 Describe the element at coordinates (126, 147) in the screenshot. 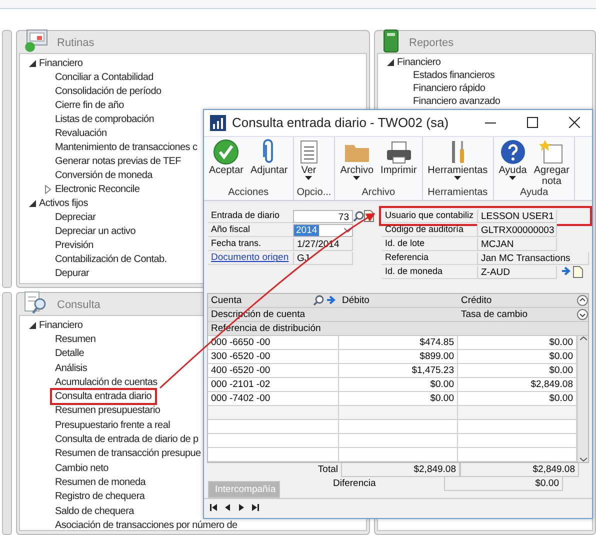

I see `tree-item: Mantenimiento de transacciones c` at that location.